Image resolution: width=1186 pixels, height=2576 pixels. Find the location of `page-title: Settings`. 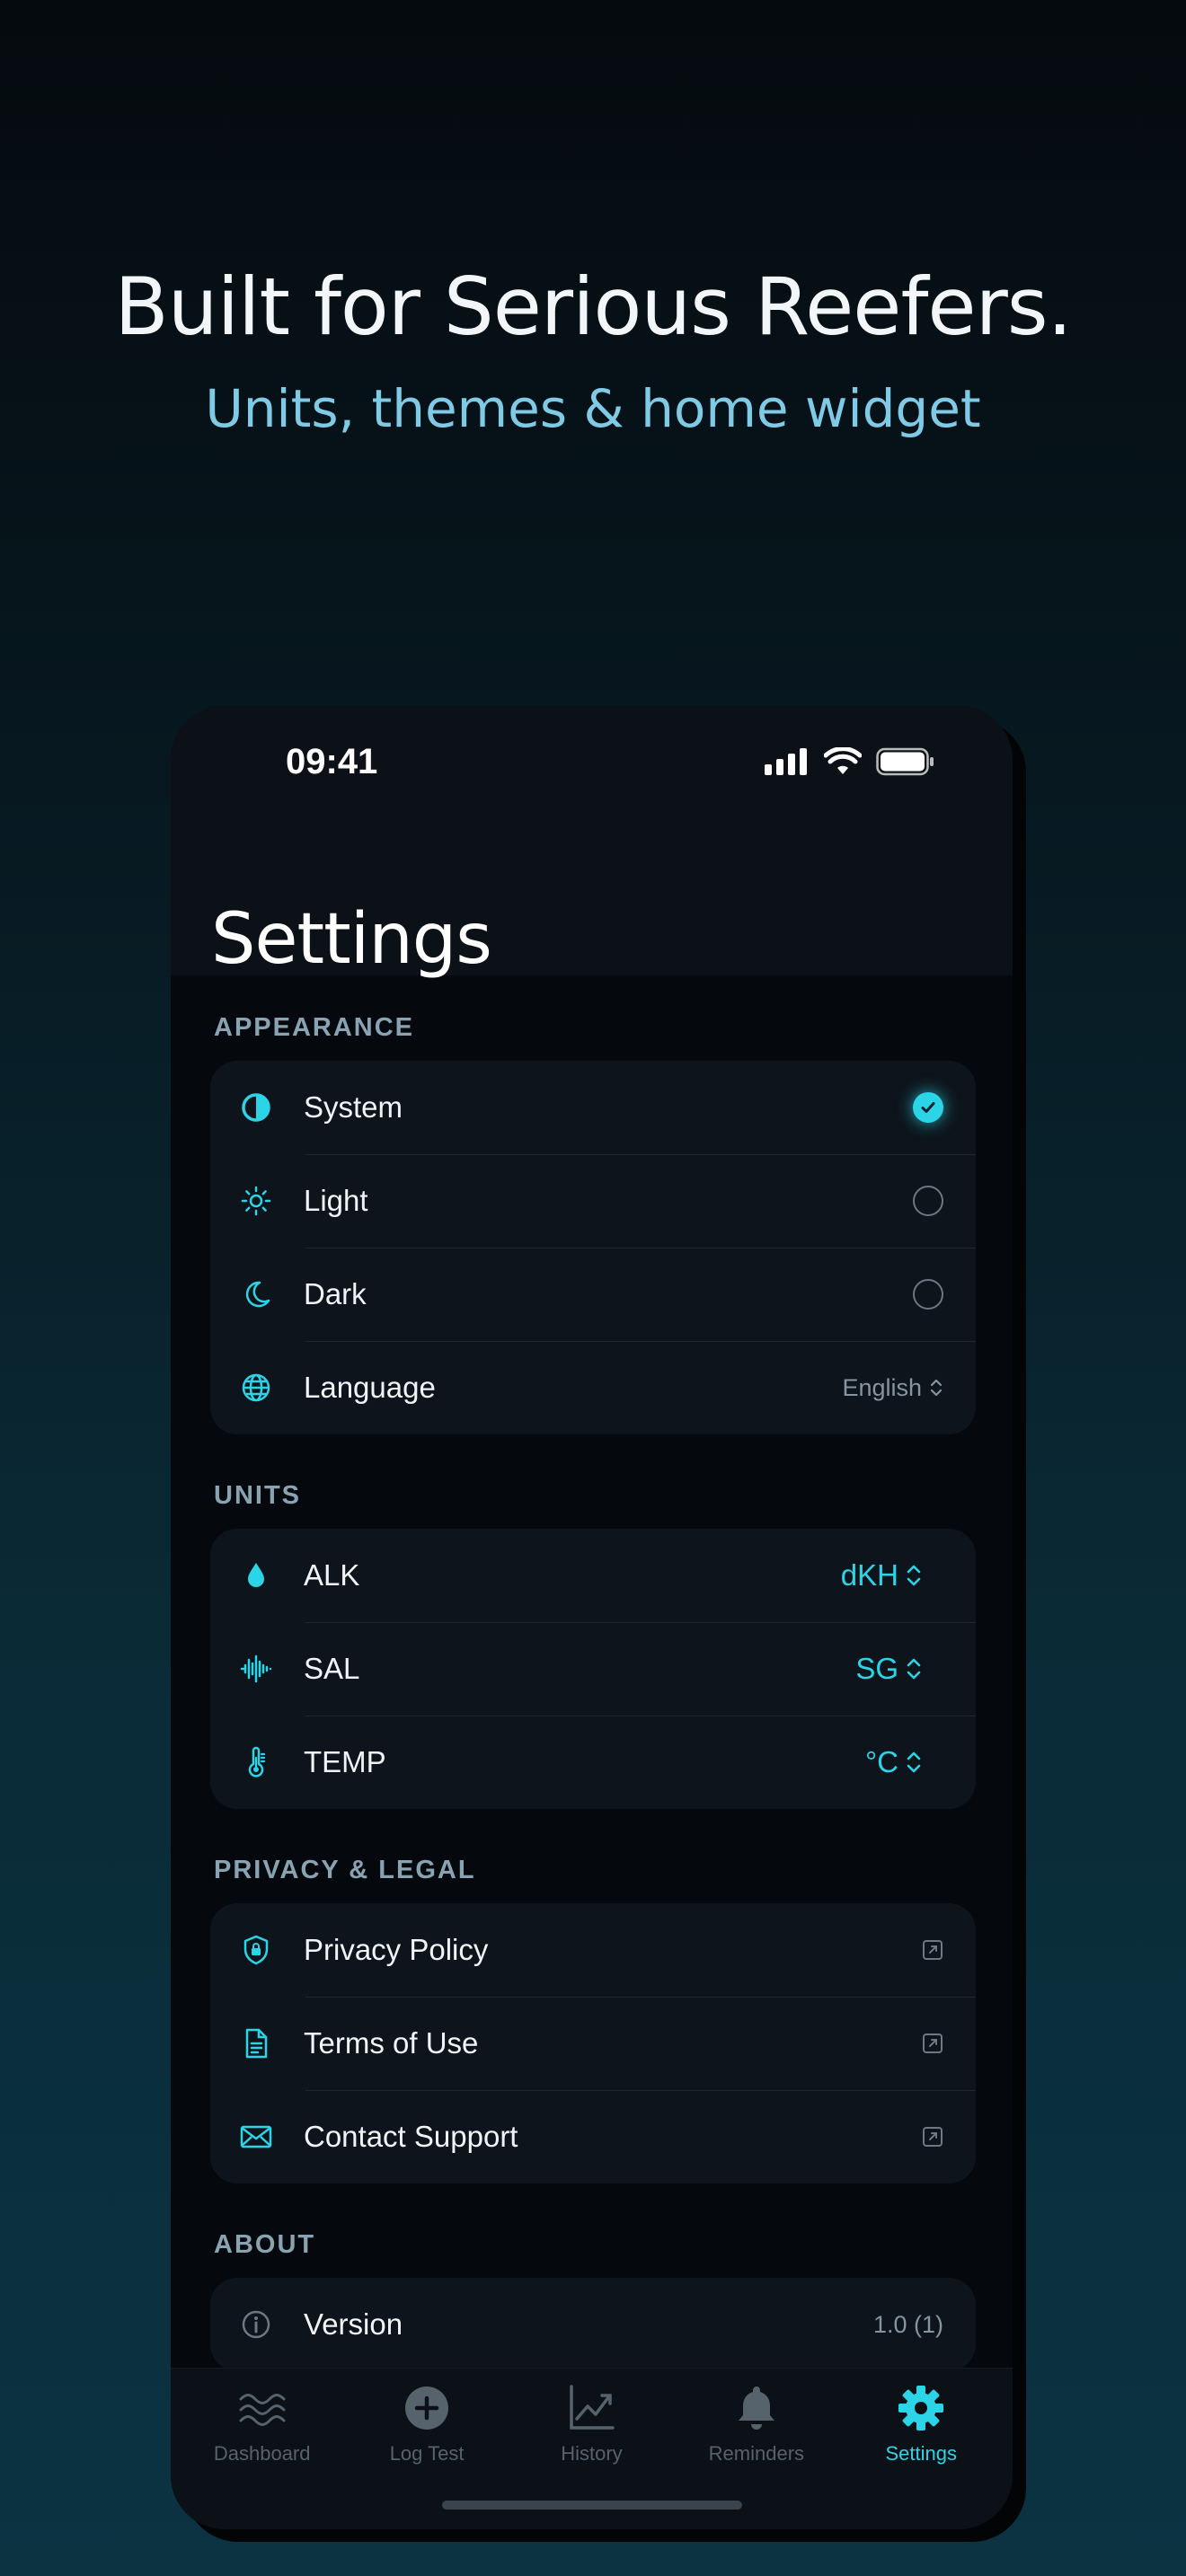

page-title: Settings is located at coordinates (351, 939).